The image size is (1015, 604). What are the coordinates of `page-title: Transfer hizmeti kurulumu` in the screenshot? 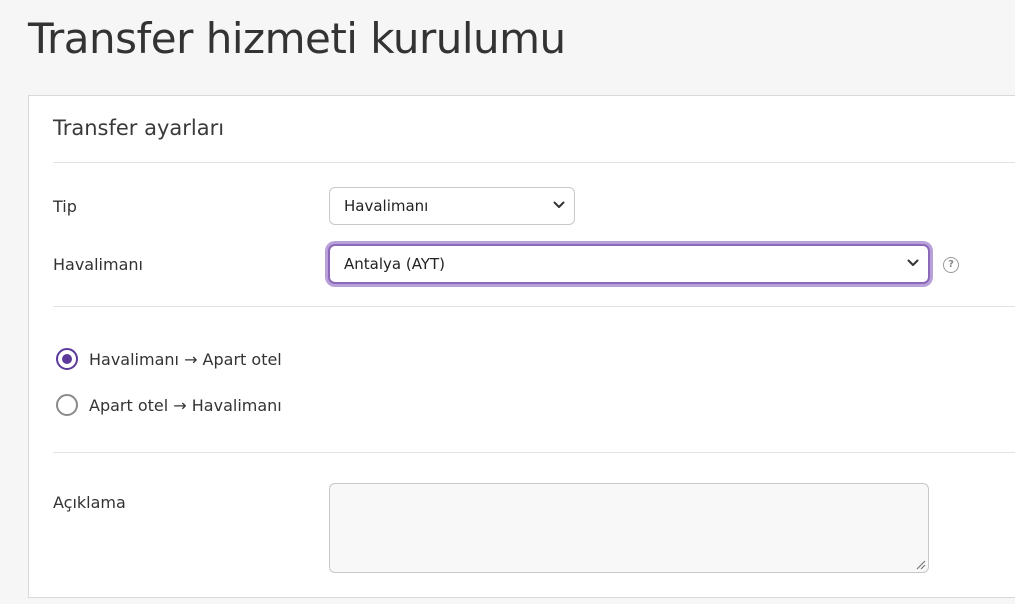 It's located at (297, 38).